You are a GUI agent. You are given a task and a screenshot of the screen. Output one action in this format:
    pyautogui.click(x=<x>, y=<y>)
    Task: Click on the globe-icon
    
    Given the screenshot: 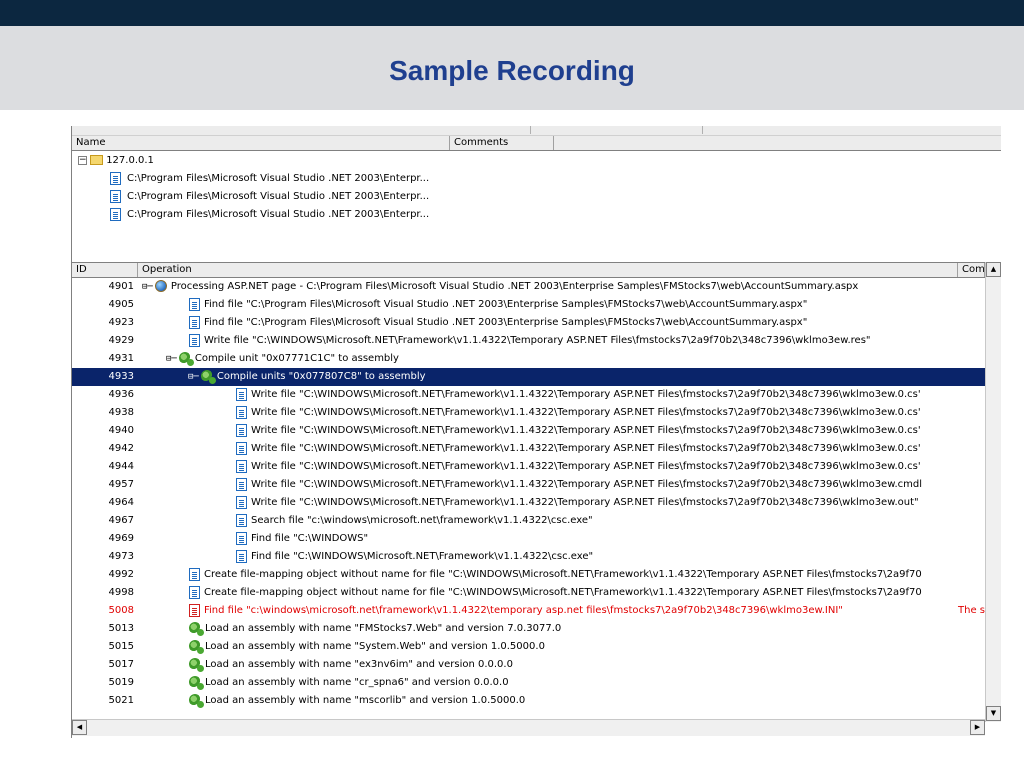 What is the action you would take?
    pyautogui.click(x=160, y=286)
    